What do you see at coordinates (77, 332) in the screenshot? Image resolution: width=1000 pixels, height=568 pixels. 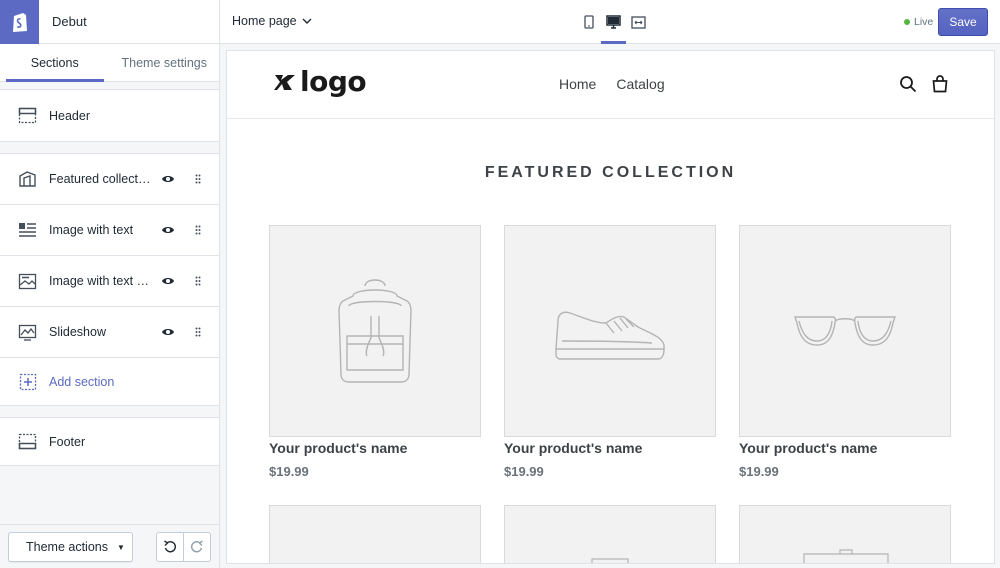 I see `sidebar-item-label: Slideshow` at bounding box center [77, 332].